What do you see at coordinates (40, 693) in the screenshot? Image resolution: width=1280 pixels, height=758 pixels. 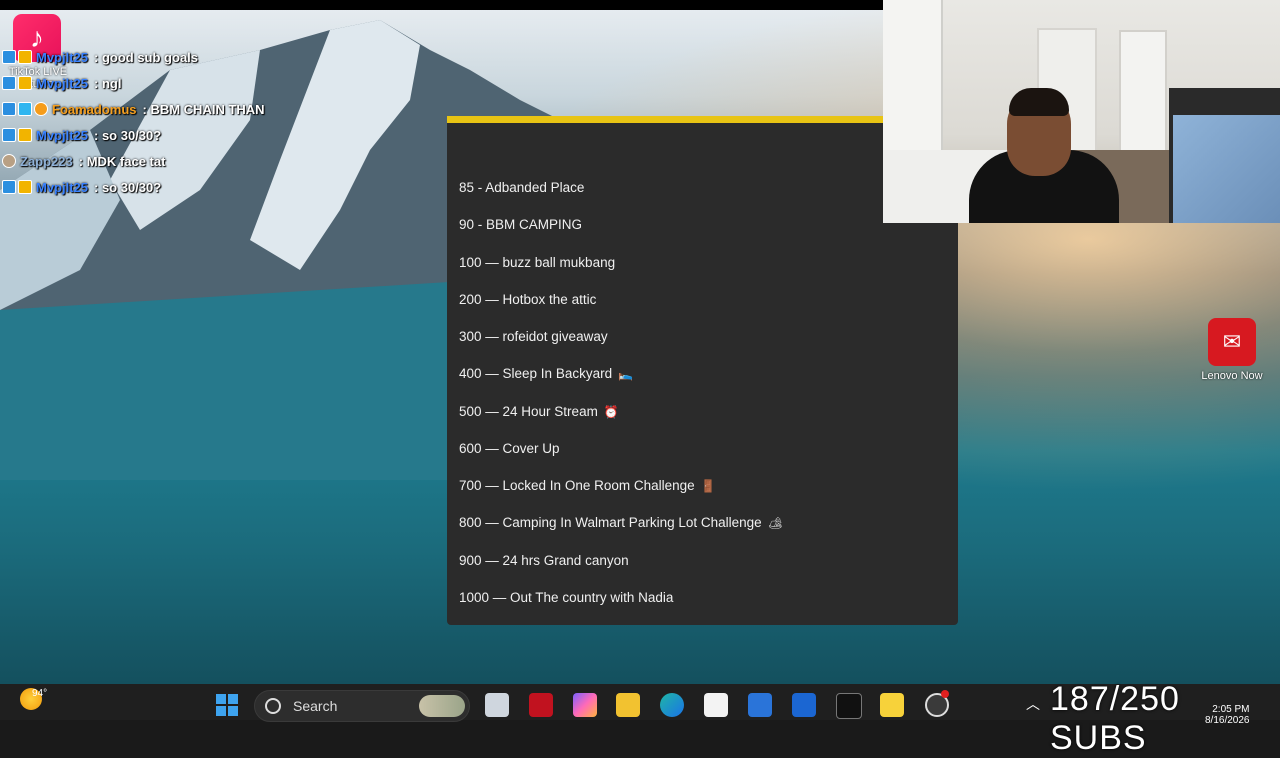 I see `weather-temperature: 94°` at bounding box center [40, 693].